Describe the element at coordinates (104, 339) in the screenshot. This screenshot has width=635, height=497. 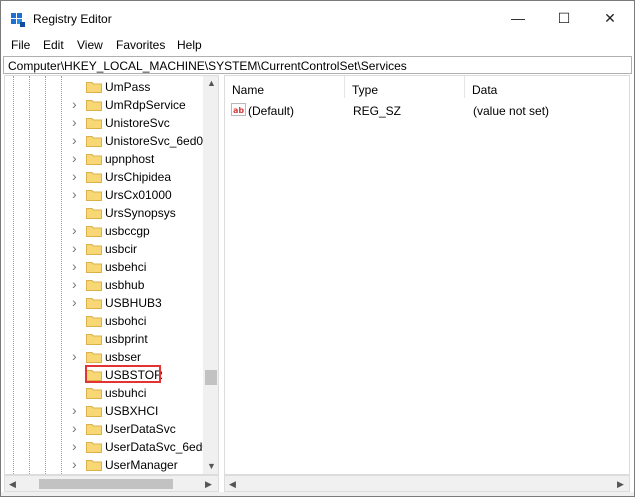
I see `tree-item: usbprint` at that location.